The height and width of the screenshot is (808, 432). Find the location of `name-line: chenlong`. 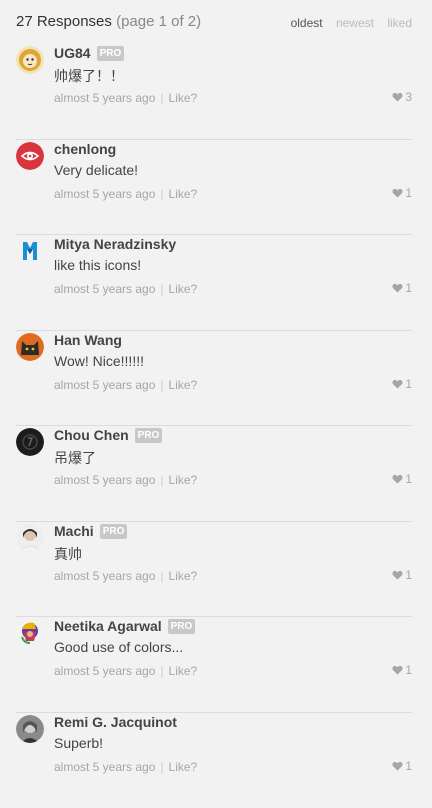

name-line: chenlong is located at coordinates (85, 150).